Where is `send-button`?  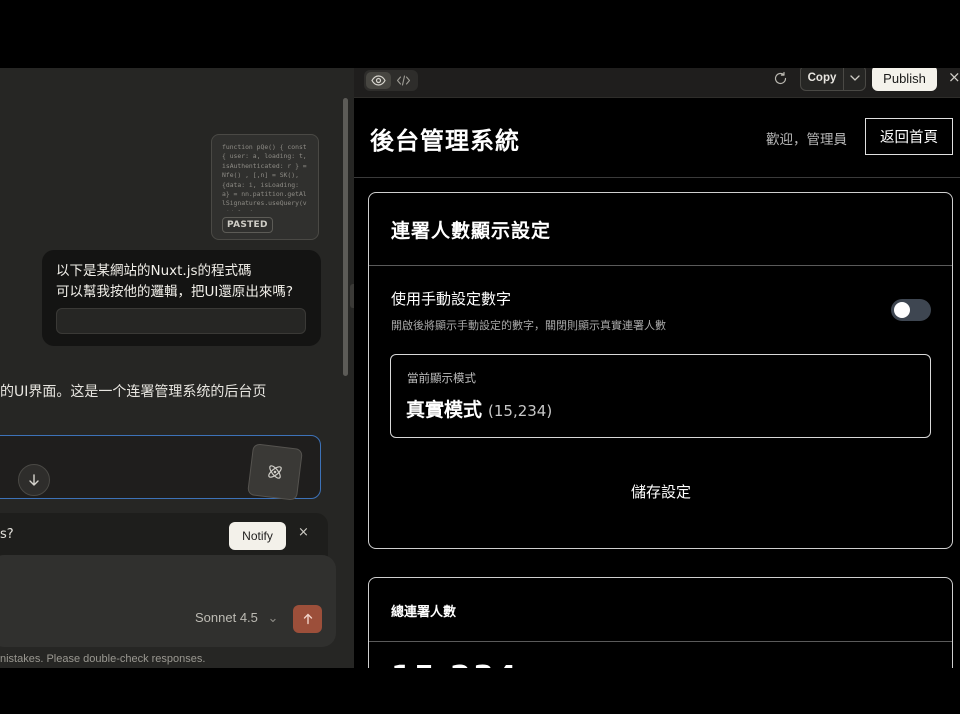 send-button is located at coordinates (307, 619).